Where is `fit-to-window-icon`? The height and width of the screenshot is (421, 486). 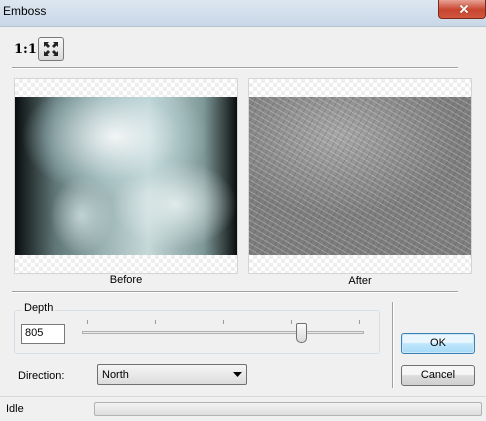 fit-to-window-icon is located at coordinates (51, 49).